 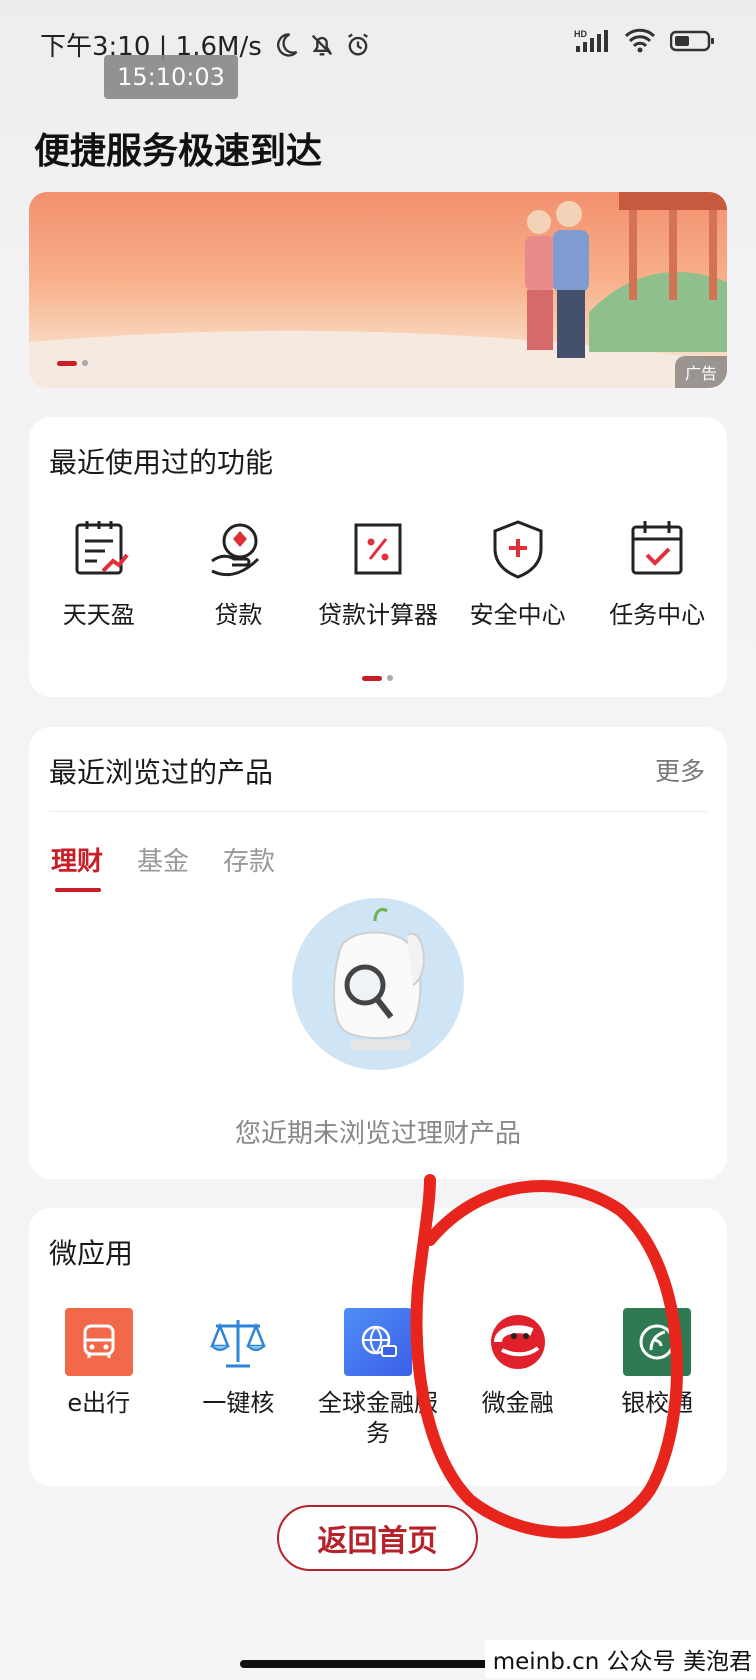 I want to click on elderly-couple-figure, so click(x=557, y=279).